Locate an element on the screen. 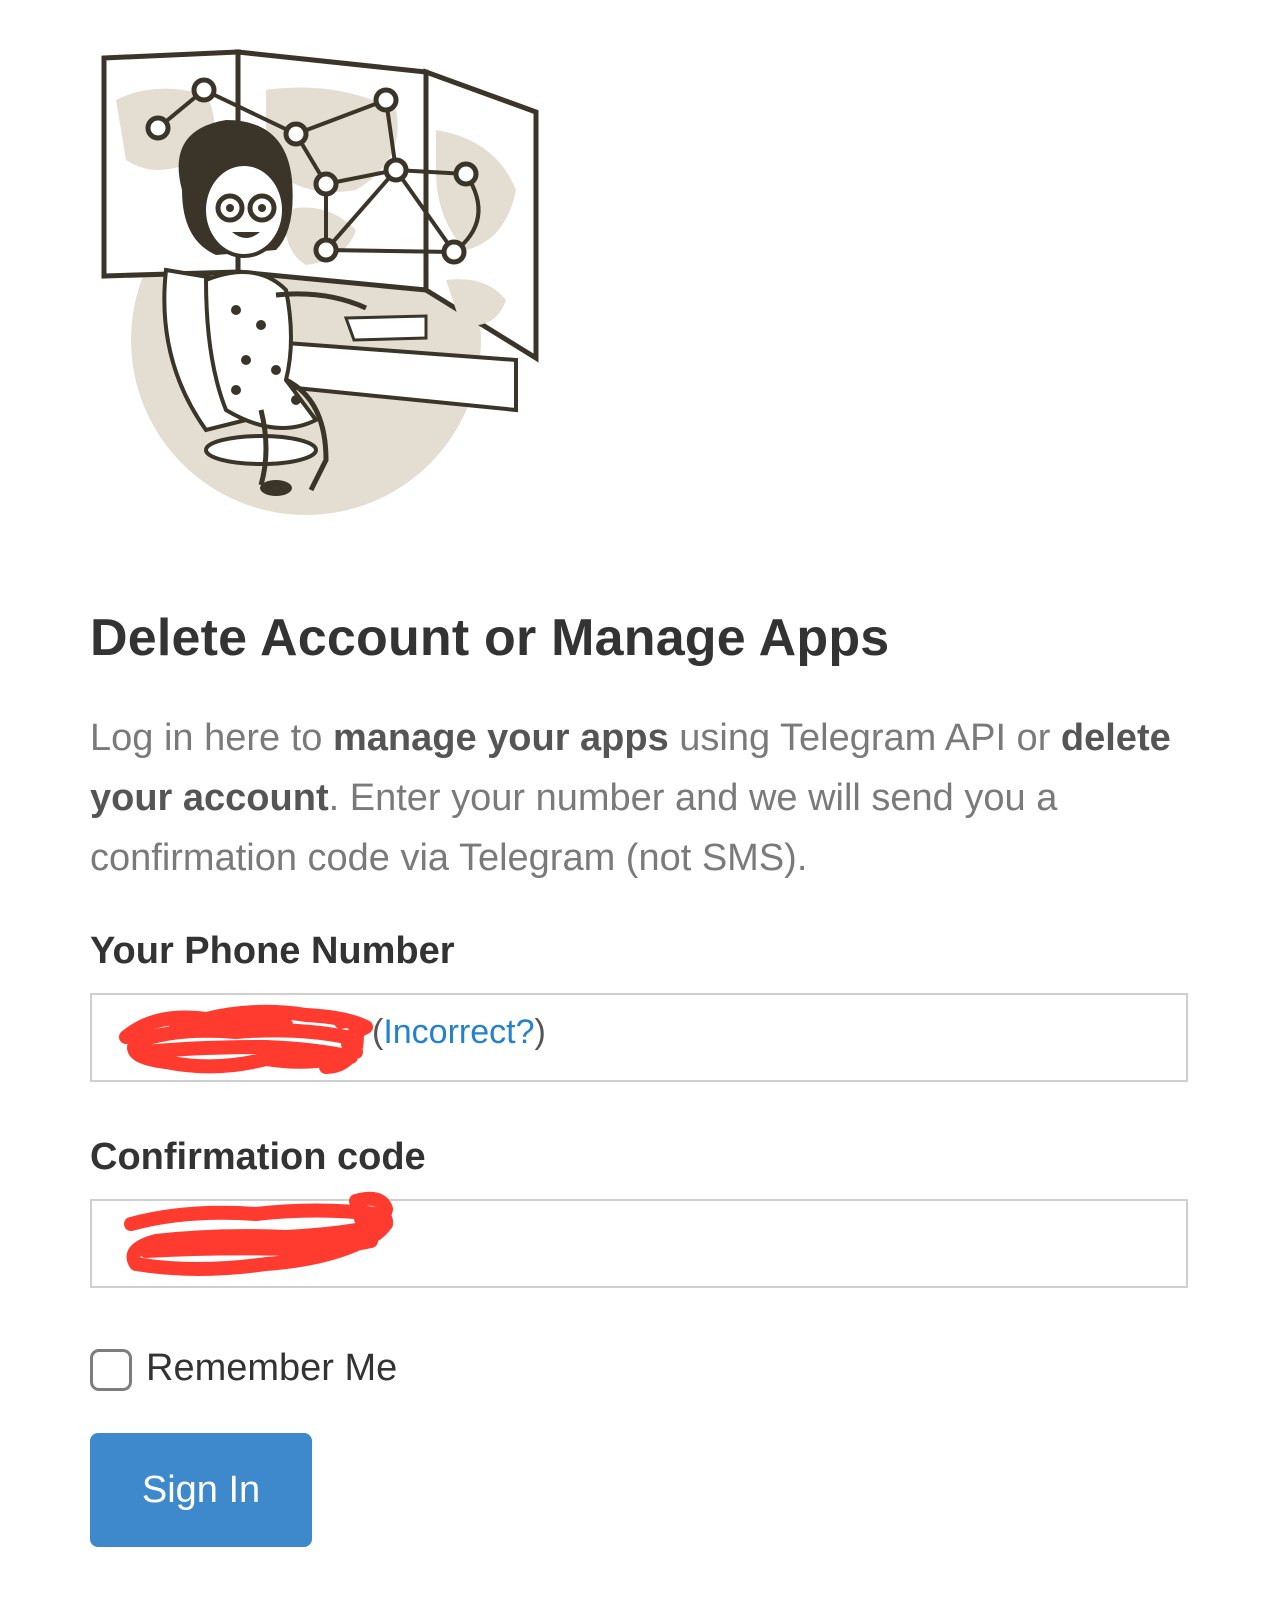 The width and height of the screenshot is (1284, 1621). code-redaction is located at coordinates (258, 1233).